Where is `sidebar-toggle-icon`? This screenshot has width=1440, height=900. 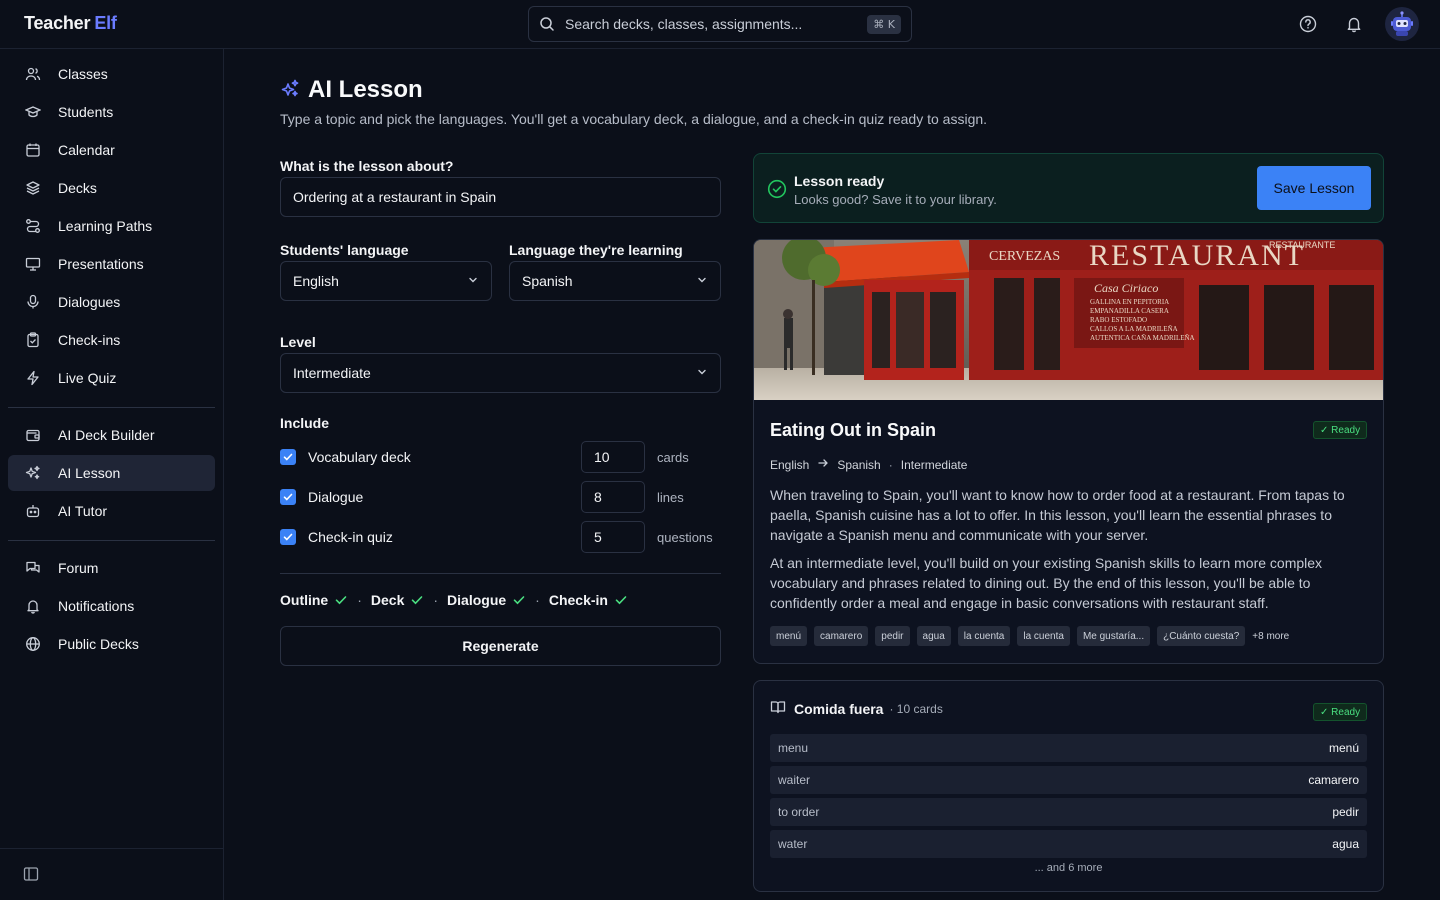 sidebar-toggle-icon is located at coordinates (32, 875).